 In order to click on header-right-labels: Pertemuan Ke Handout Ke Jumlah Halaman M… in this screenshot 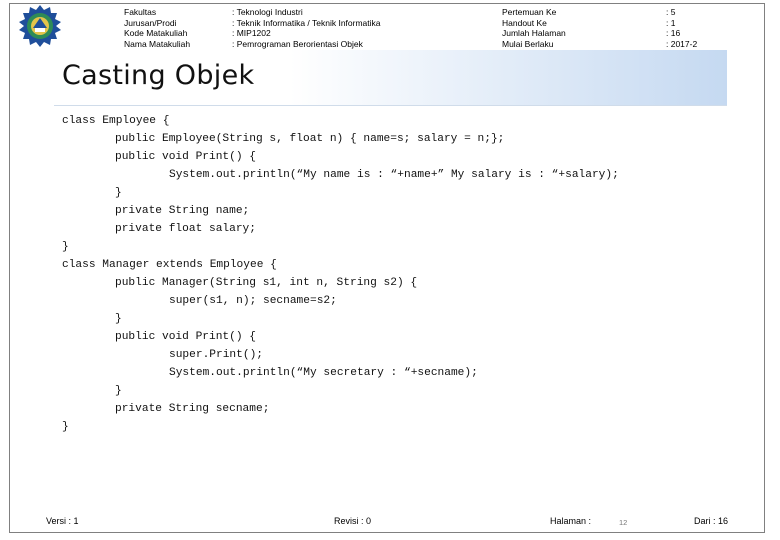, I will do `click(534, 28)`.